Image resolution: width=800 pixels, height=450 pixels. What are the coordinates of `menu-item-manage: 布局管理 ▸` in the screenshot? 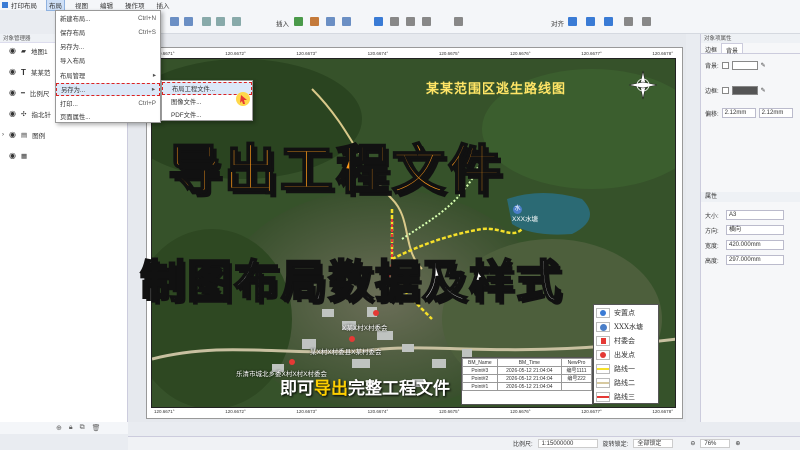 It's located at (108, 75).